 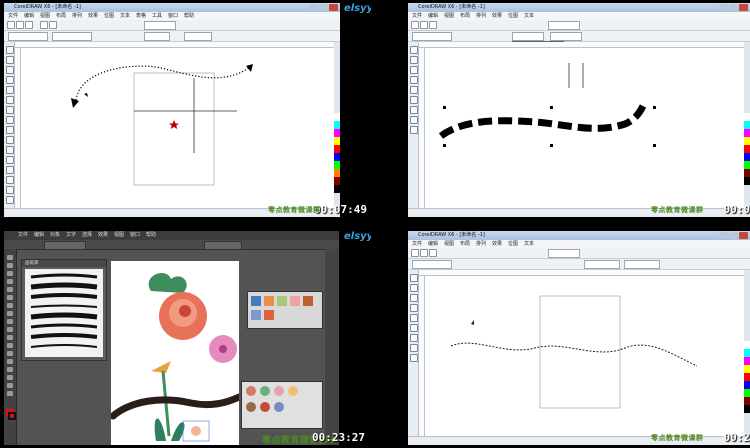 What do you see at coordinates (414, 80) in the screenshot?
I see `zoom-tool-icon` at bounding box center [414, 80].